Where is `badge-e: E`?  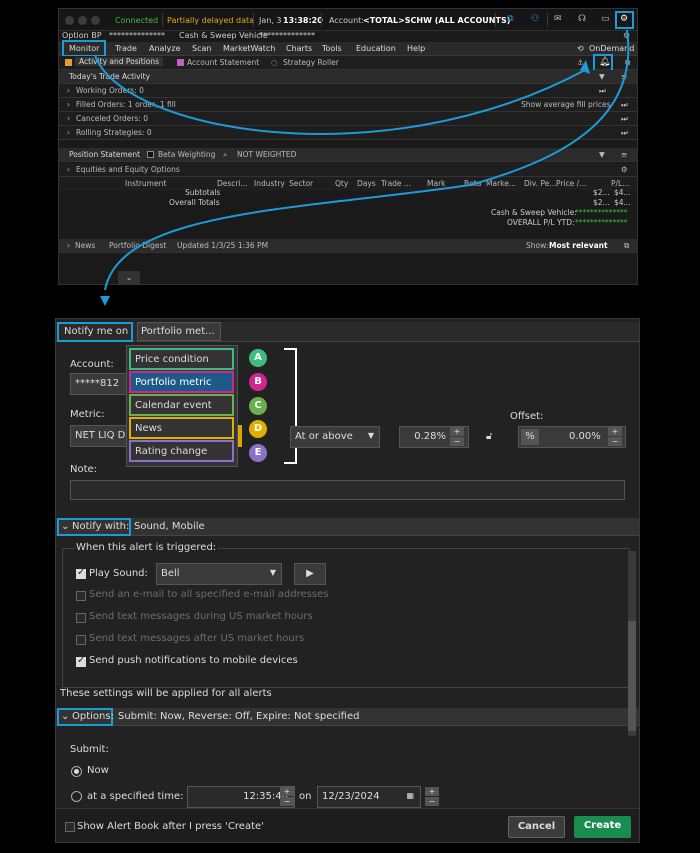 badge-e: E is located at coordinates (258, 453).